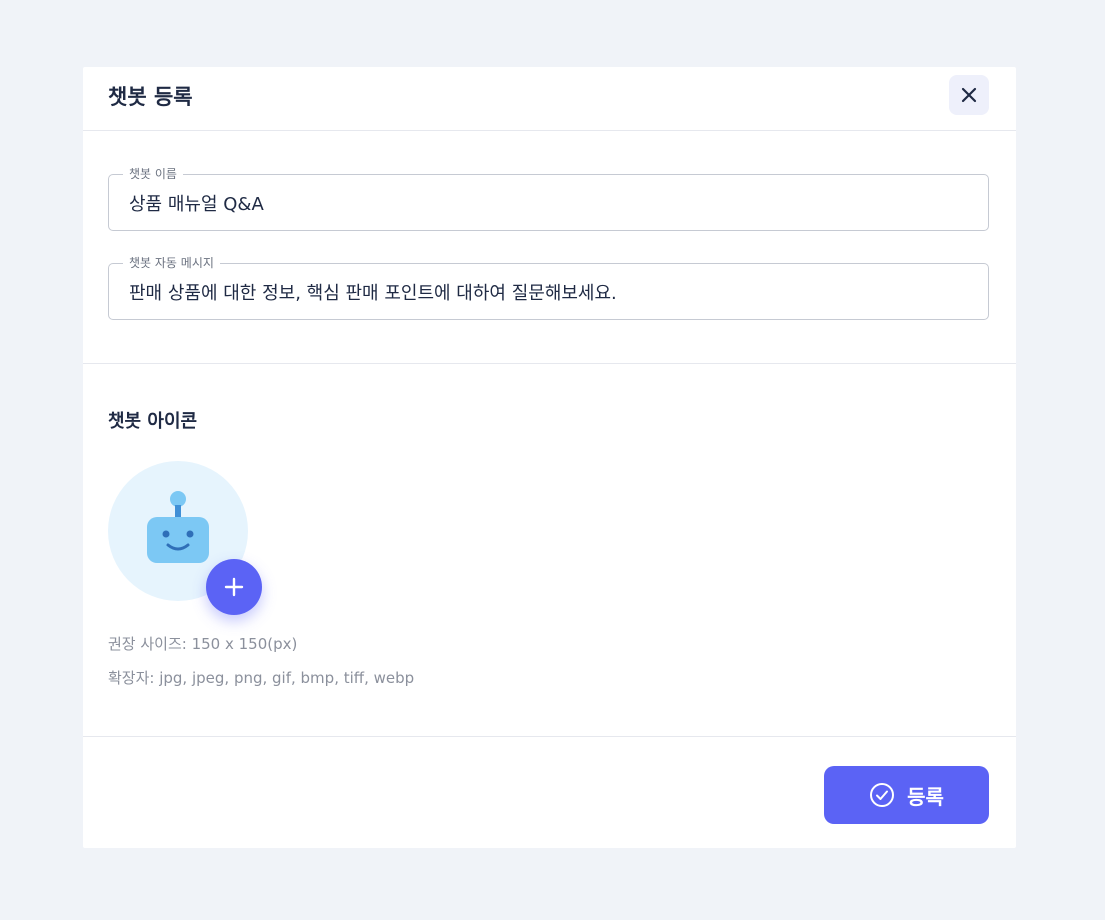 Image resolution: width=1105 pixels, height=920 pixels. What do you see at coordinates (171, 263) in the screenshot?
I see `auto-message-label: 챗봇 자동 메시지` at bounding box center [171, 263].